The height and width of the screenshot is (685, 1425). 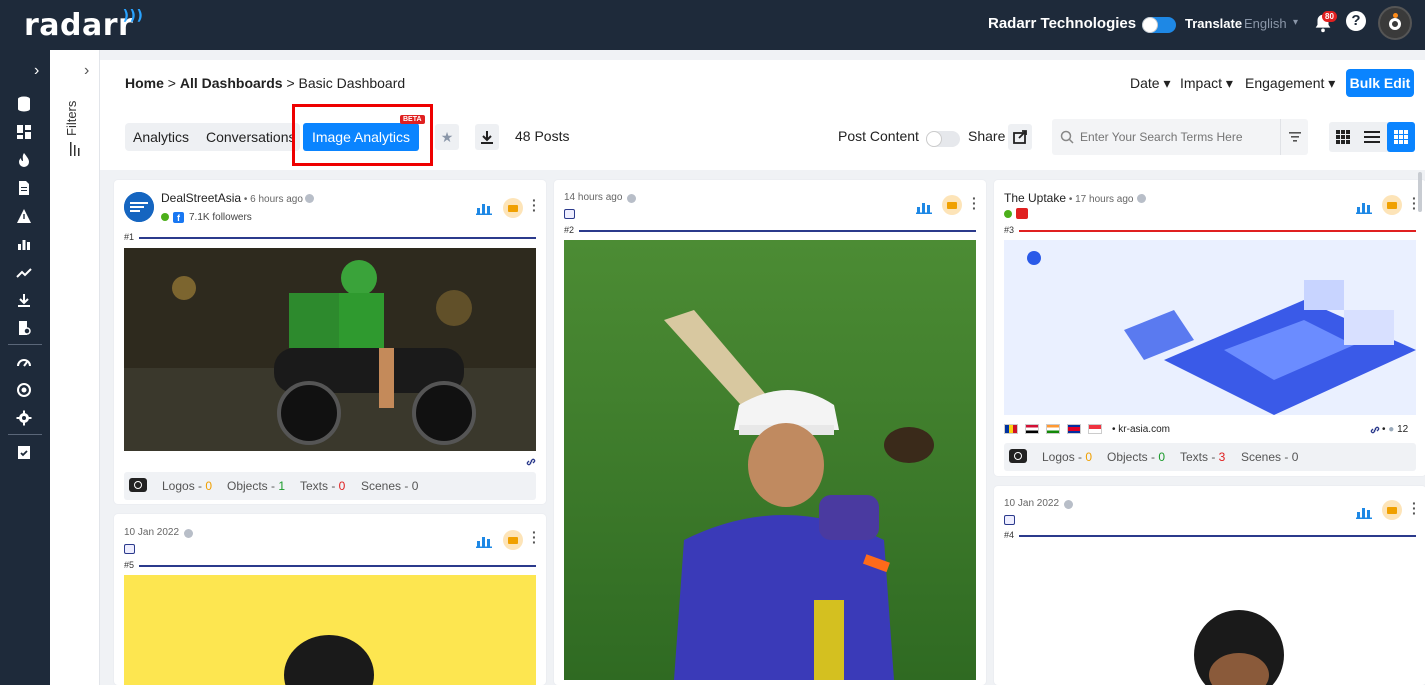 I want to click on post-content-toggle, so click(x=943, y=139).